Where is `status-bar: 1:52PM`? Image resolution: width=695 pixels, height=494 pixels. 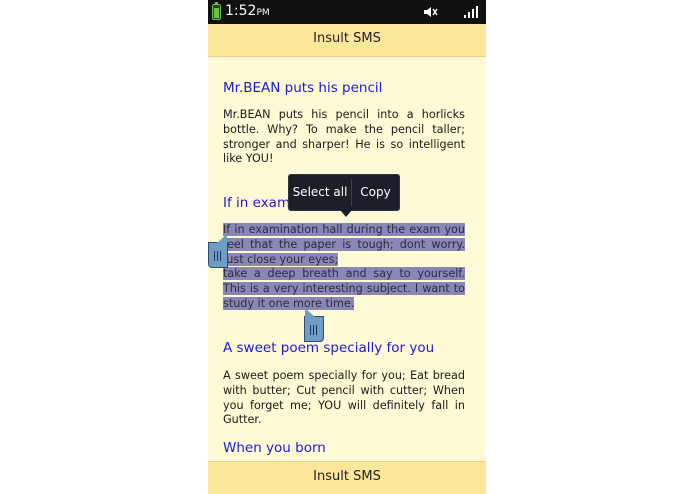
status-bar: 1:52PM is located at coordinates (347, 12).